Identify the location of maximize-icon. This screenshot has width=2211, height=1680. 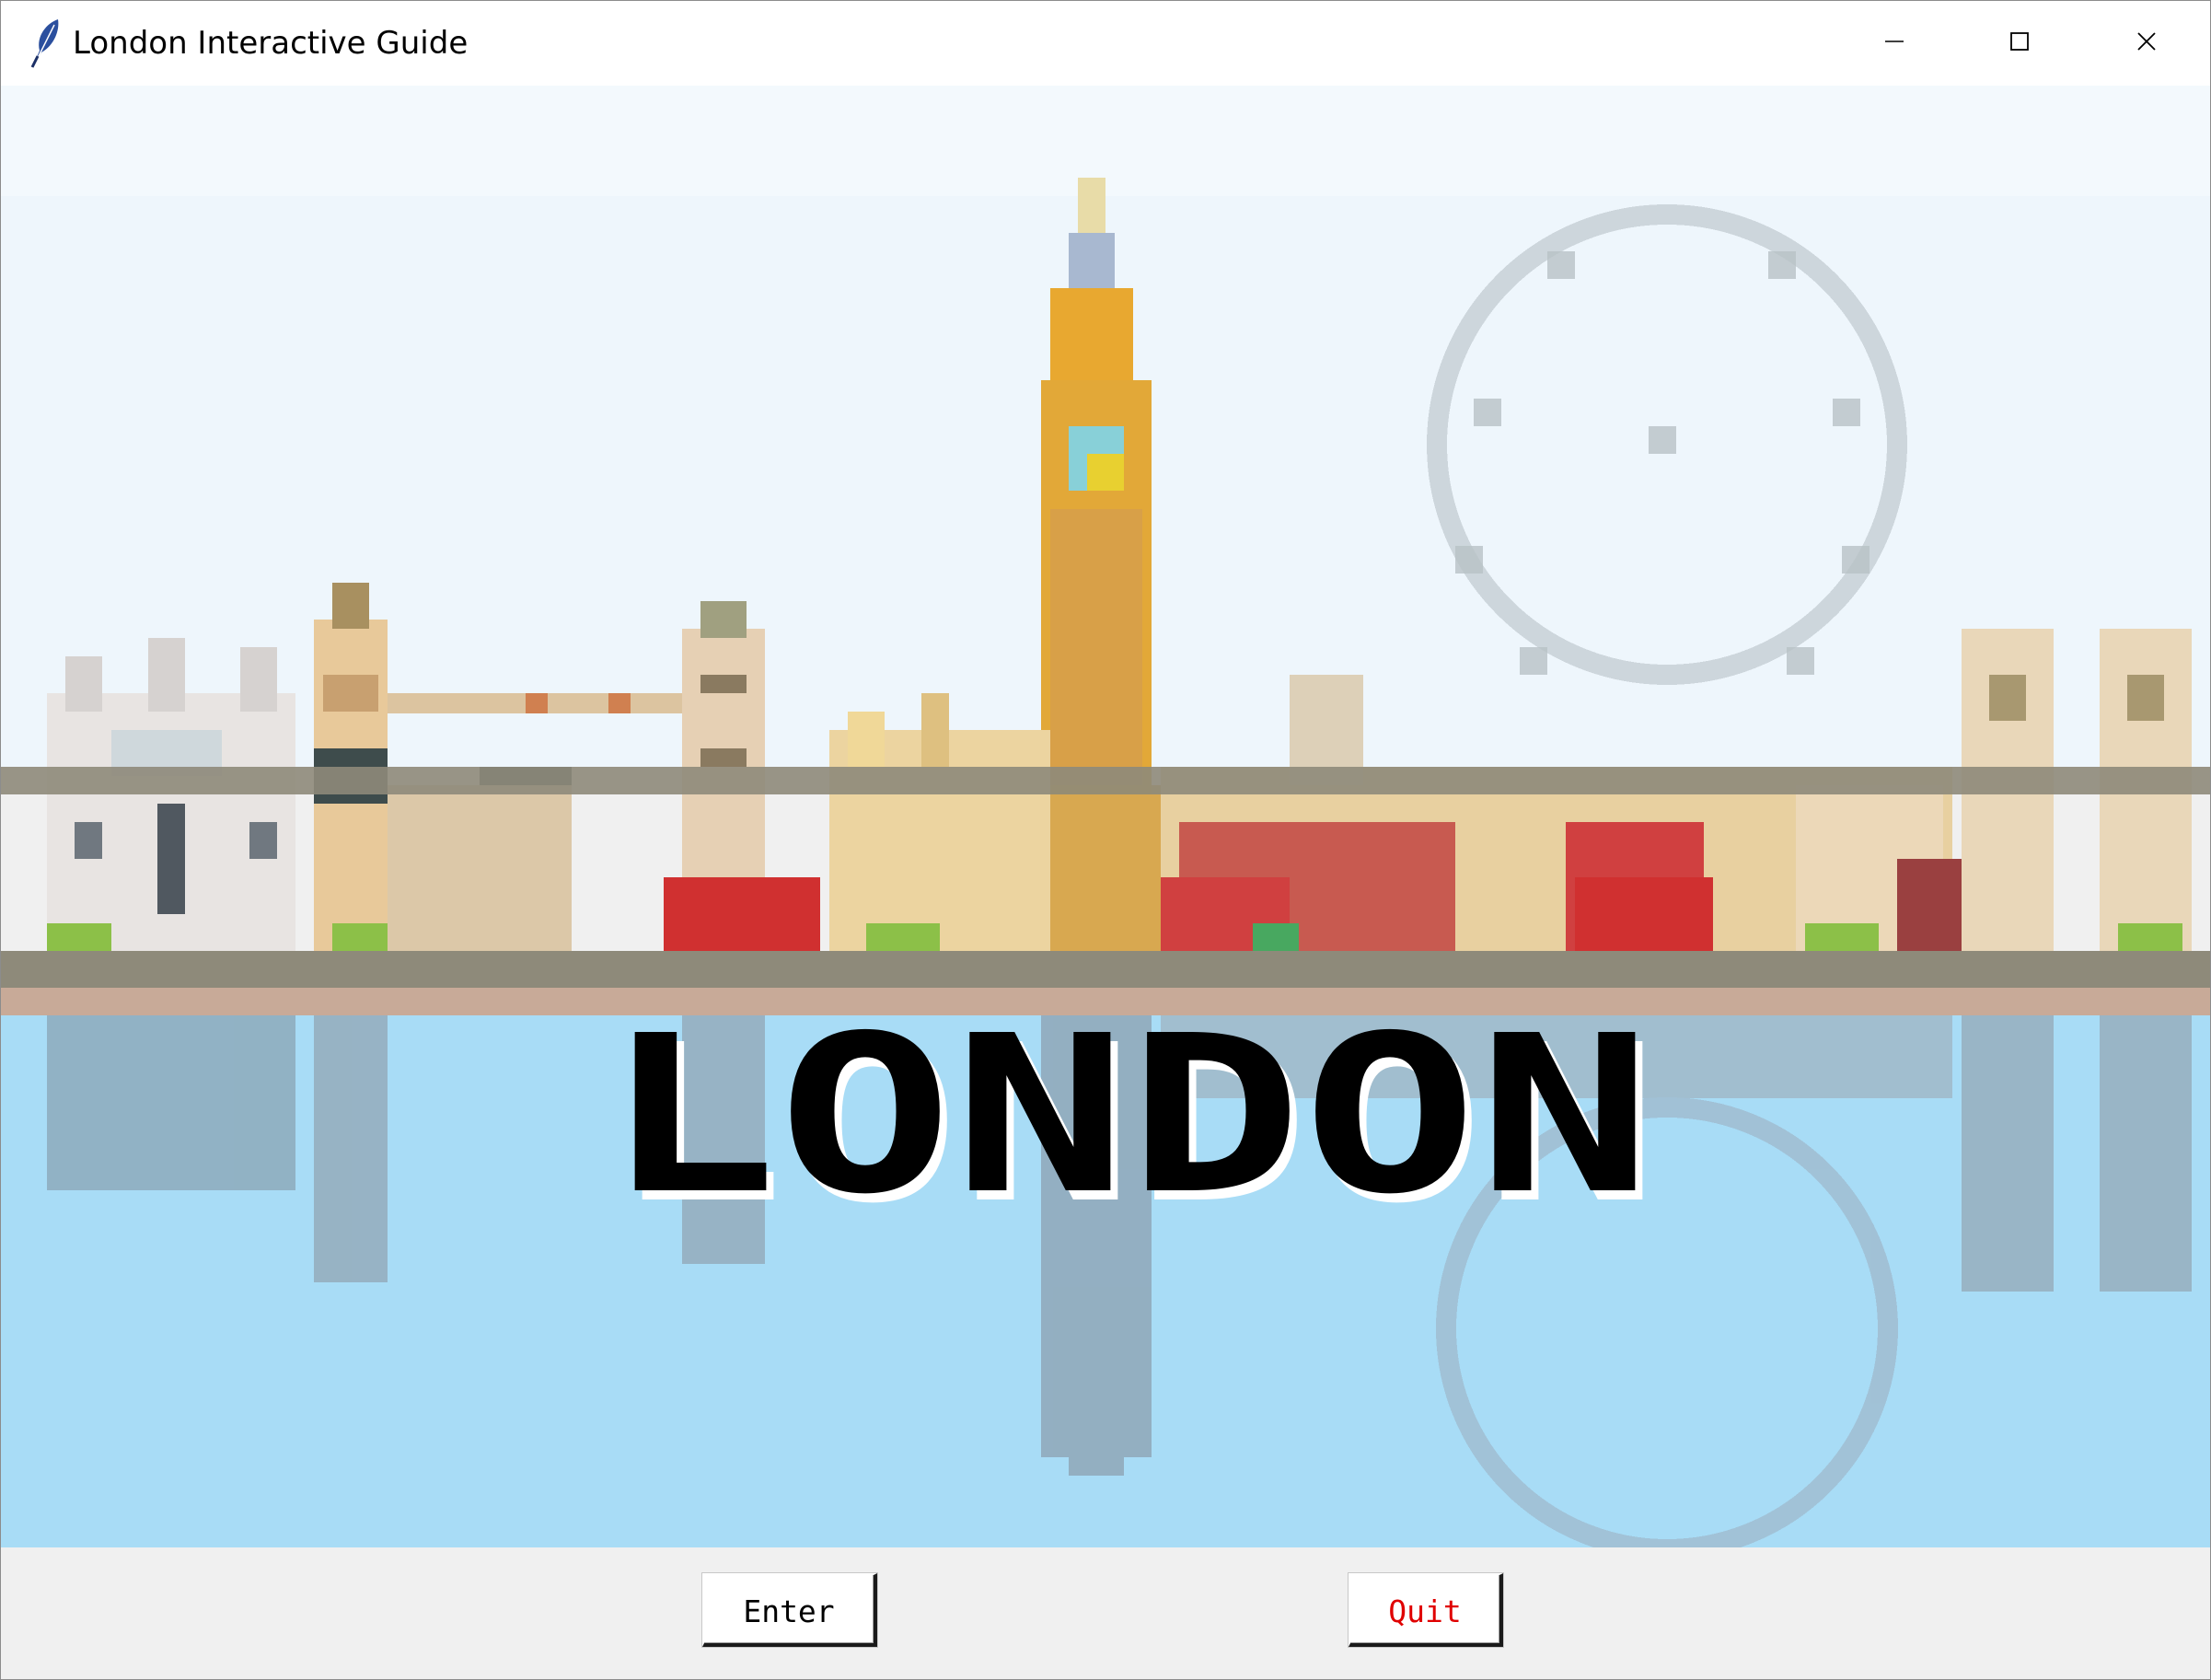
(2019, 43).